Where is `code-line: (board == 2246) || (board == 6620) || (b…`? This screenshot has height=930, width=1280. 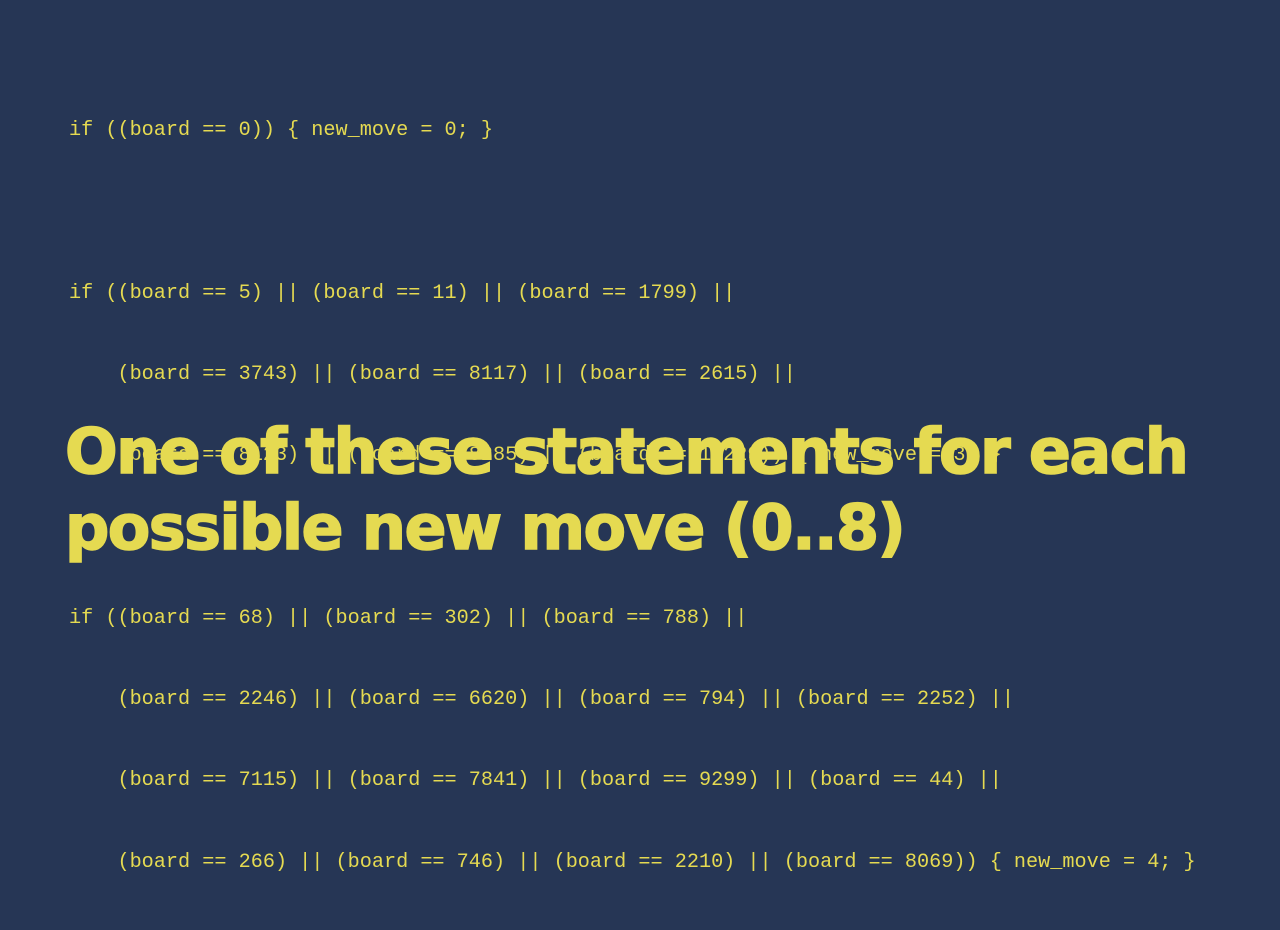
code-line: (board == 2246) || (board == 6620) || (b… is located at coordinates (541, 700).